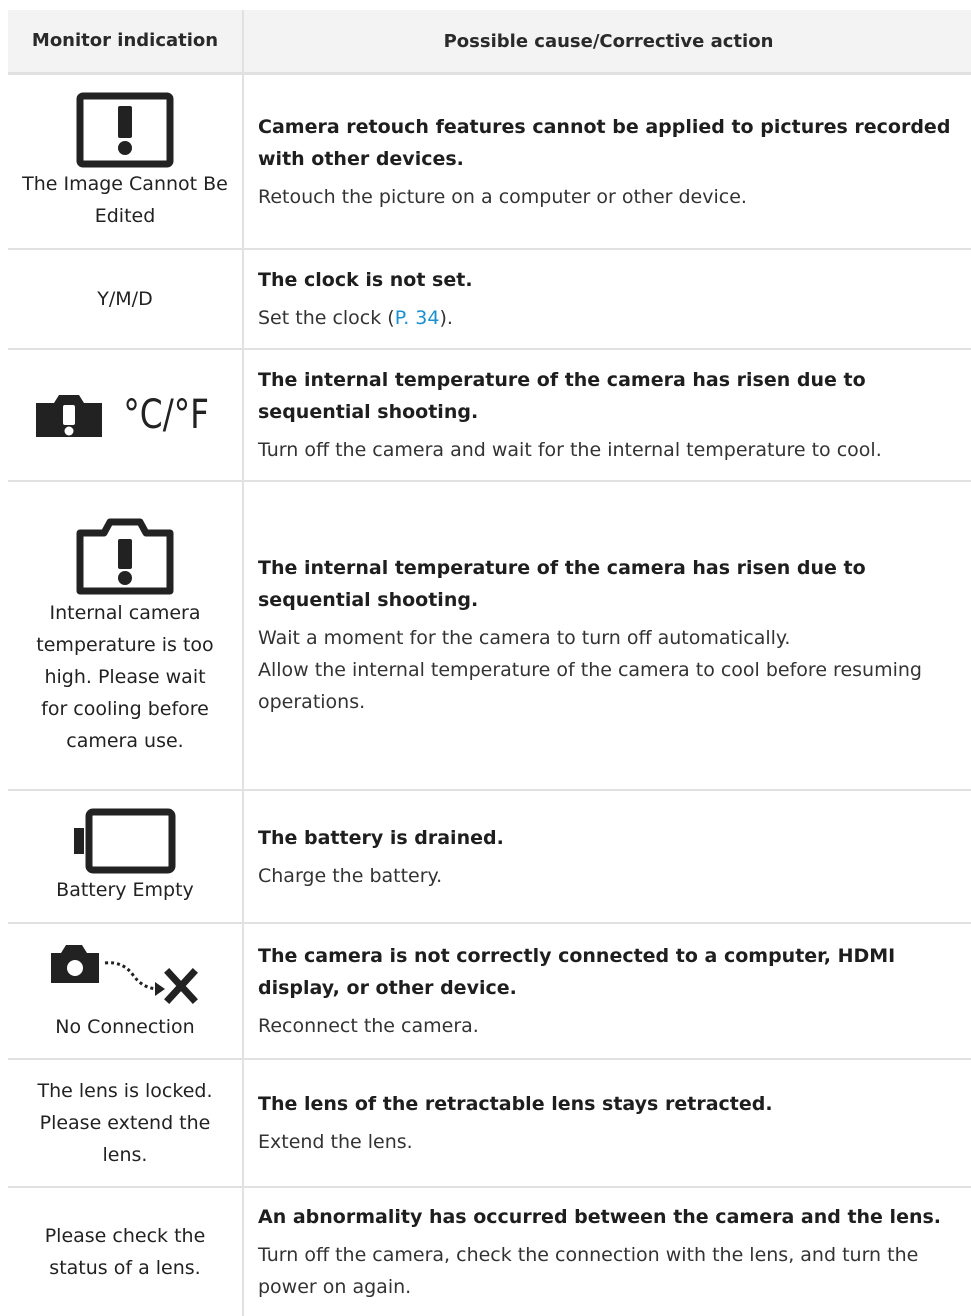 The image size is (971, 1316). I want to click on indication-cell: Battery Empty, so click(126, 856).